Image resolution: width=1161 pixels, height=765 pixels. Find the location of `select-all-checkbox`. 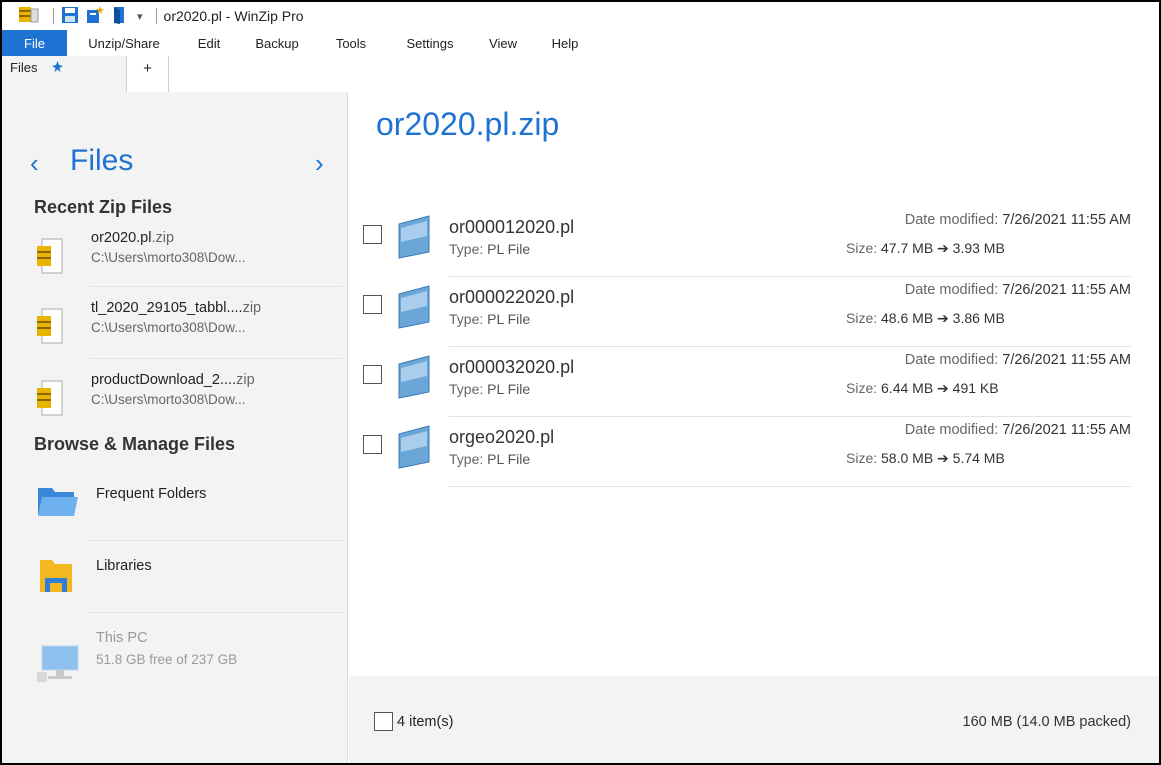

select-all-checkbox is located at coordinates (383, 721).